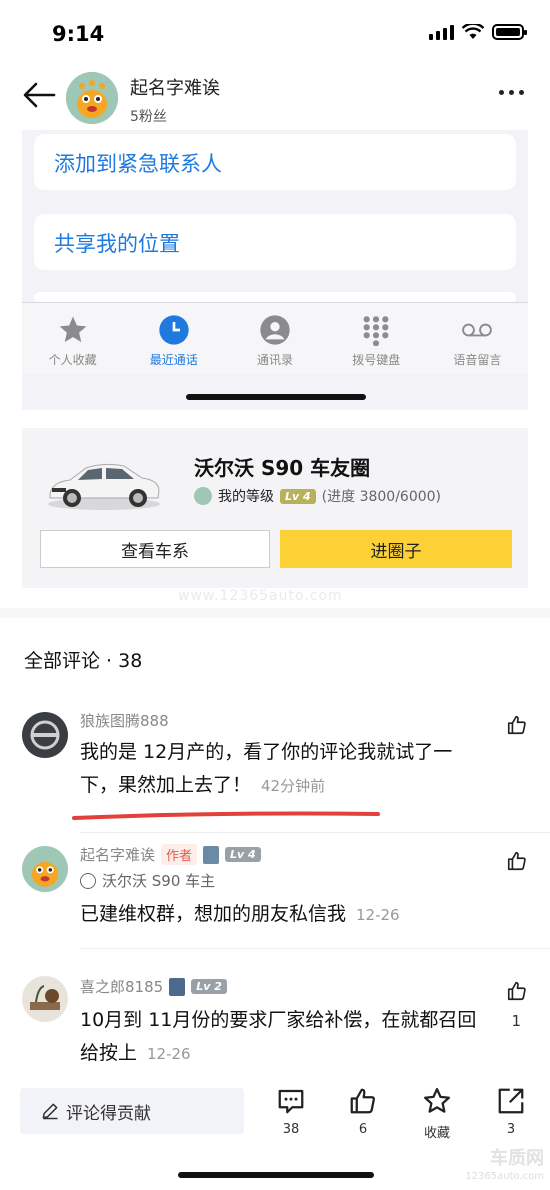 This screenshot has width=550, height=1190. I want to click on star-outline-icon, so click(437, 1100).